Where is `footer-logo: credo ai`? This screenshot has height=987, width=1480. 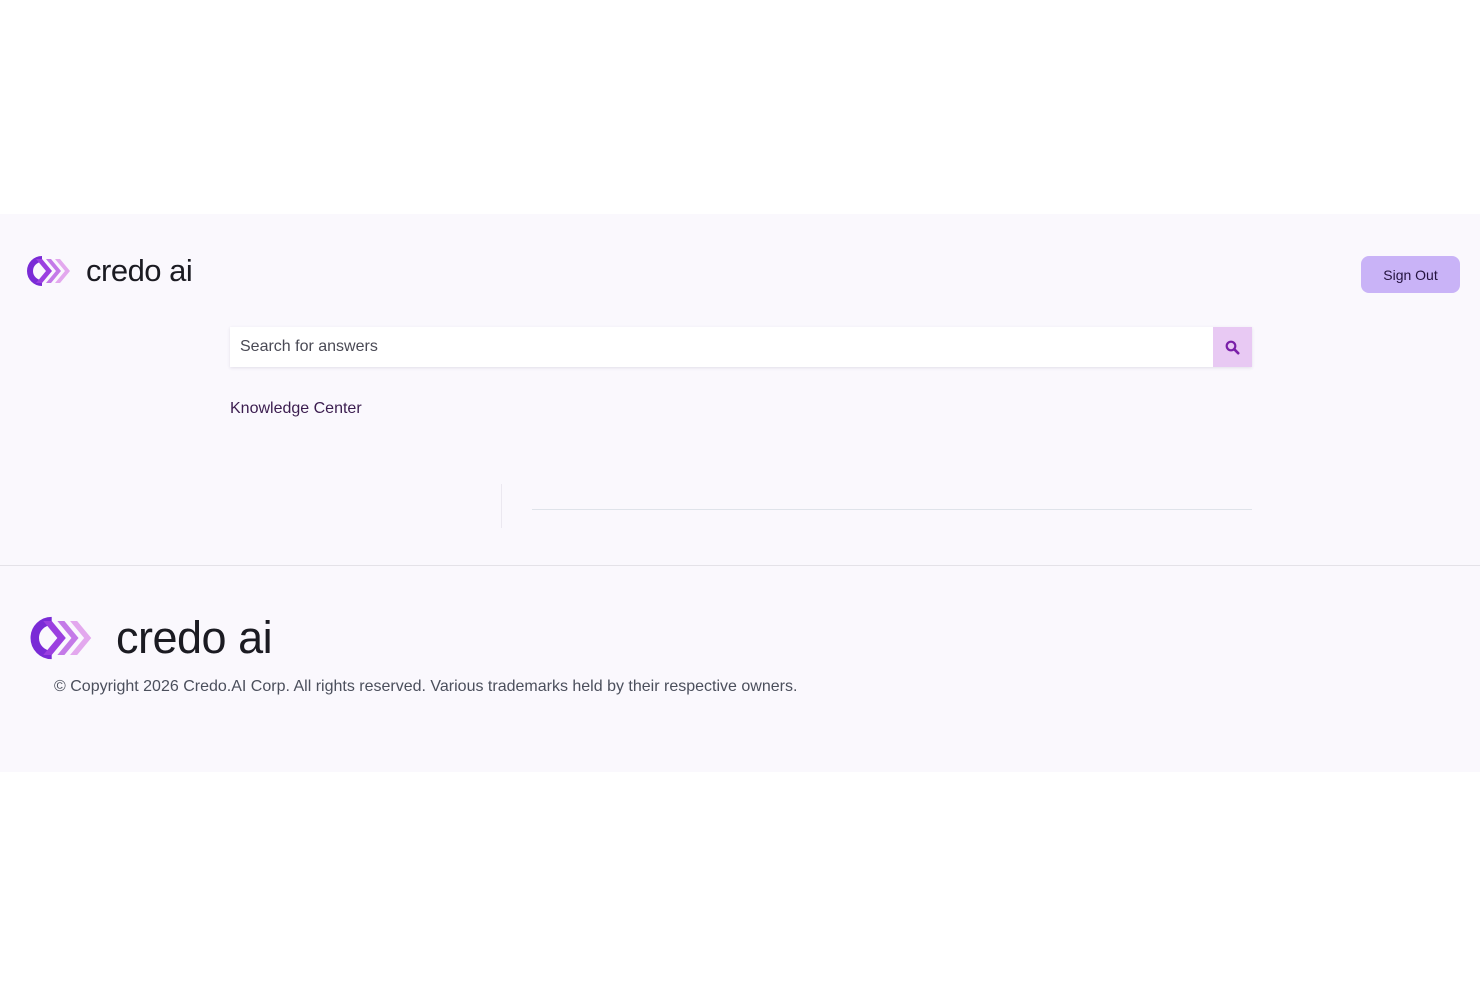 footer-logo: credo ai is located at coordinates (147, 638).